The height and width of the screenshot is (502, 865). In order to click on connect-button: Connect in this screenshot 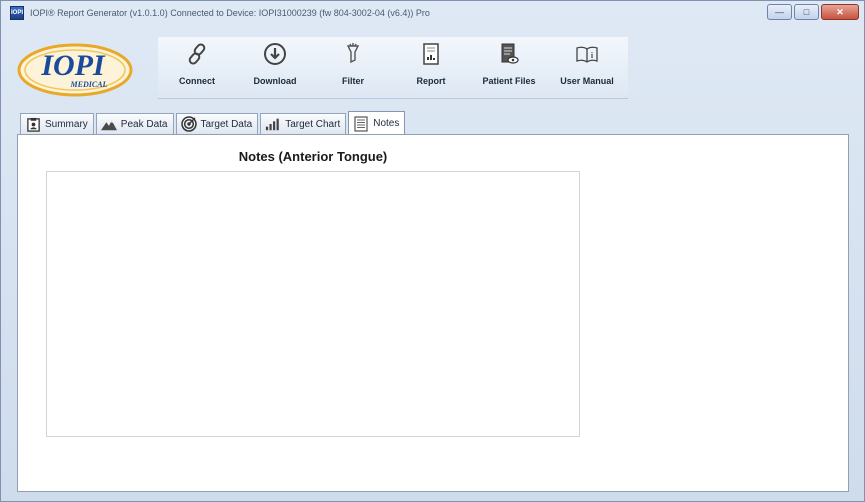, I will do `click(197, 68)`.